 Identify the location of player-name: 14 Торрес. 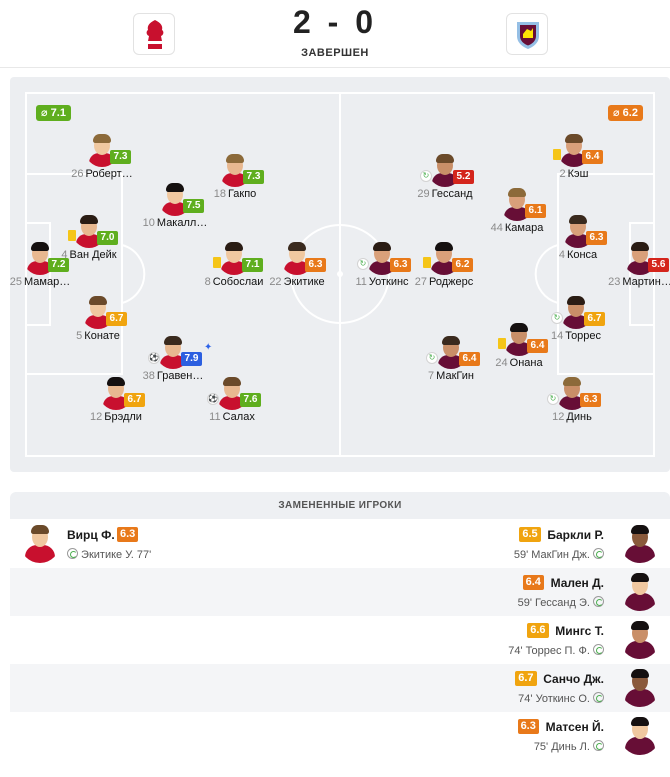
(576, 336).